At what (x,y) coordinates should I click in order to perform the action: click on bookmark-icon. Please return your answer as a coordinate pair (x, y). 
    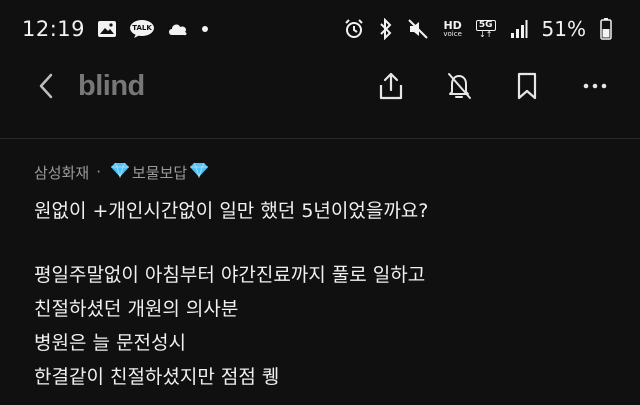
    Looking at the image, I should click on (527, 86).